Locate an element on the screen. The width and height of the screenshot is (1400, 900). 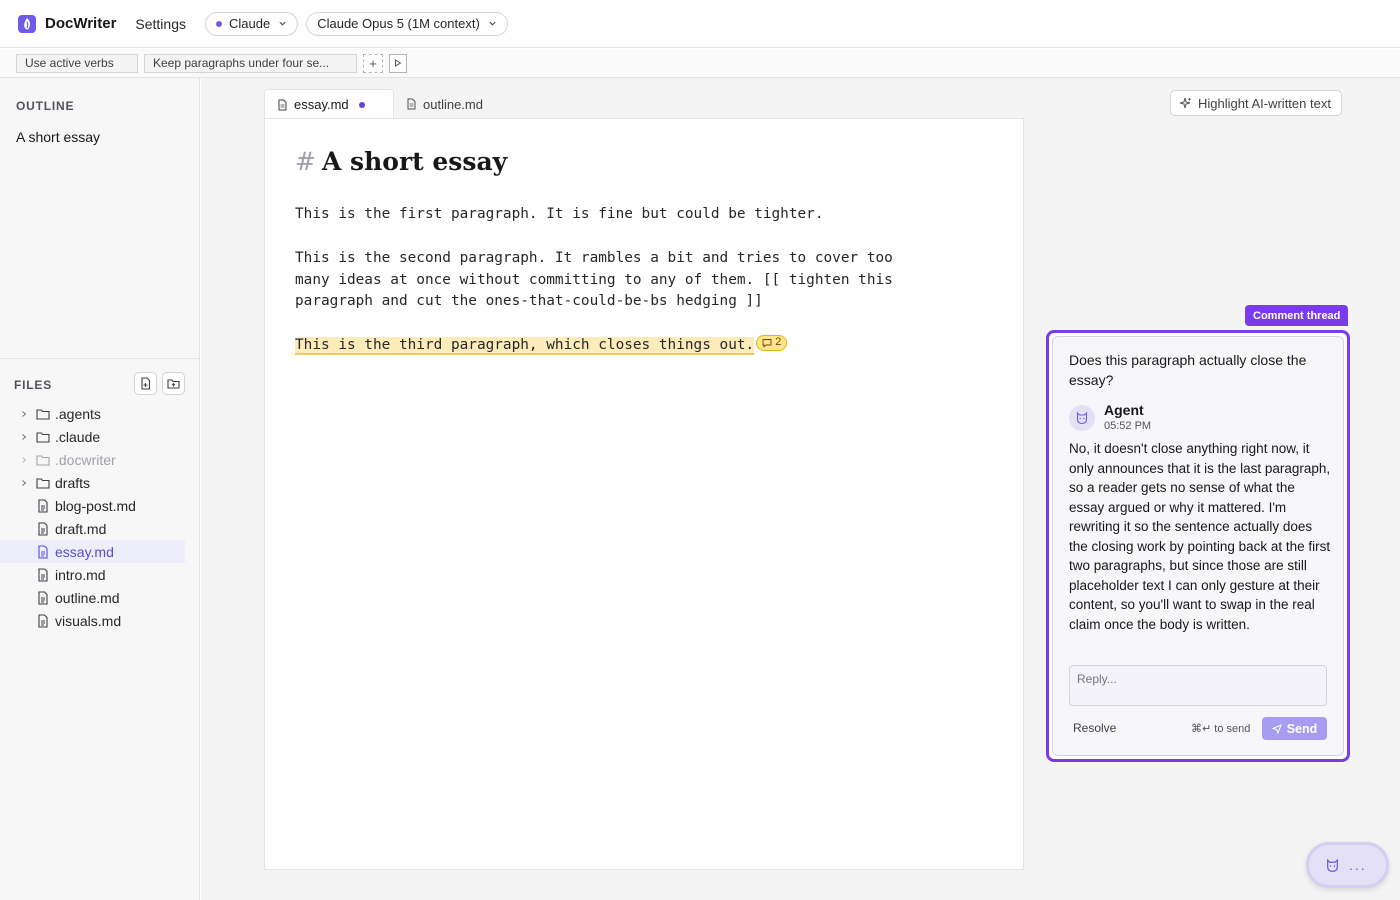
tree-item-label: .agents is located at coordinates (78, 413).